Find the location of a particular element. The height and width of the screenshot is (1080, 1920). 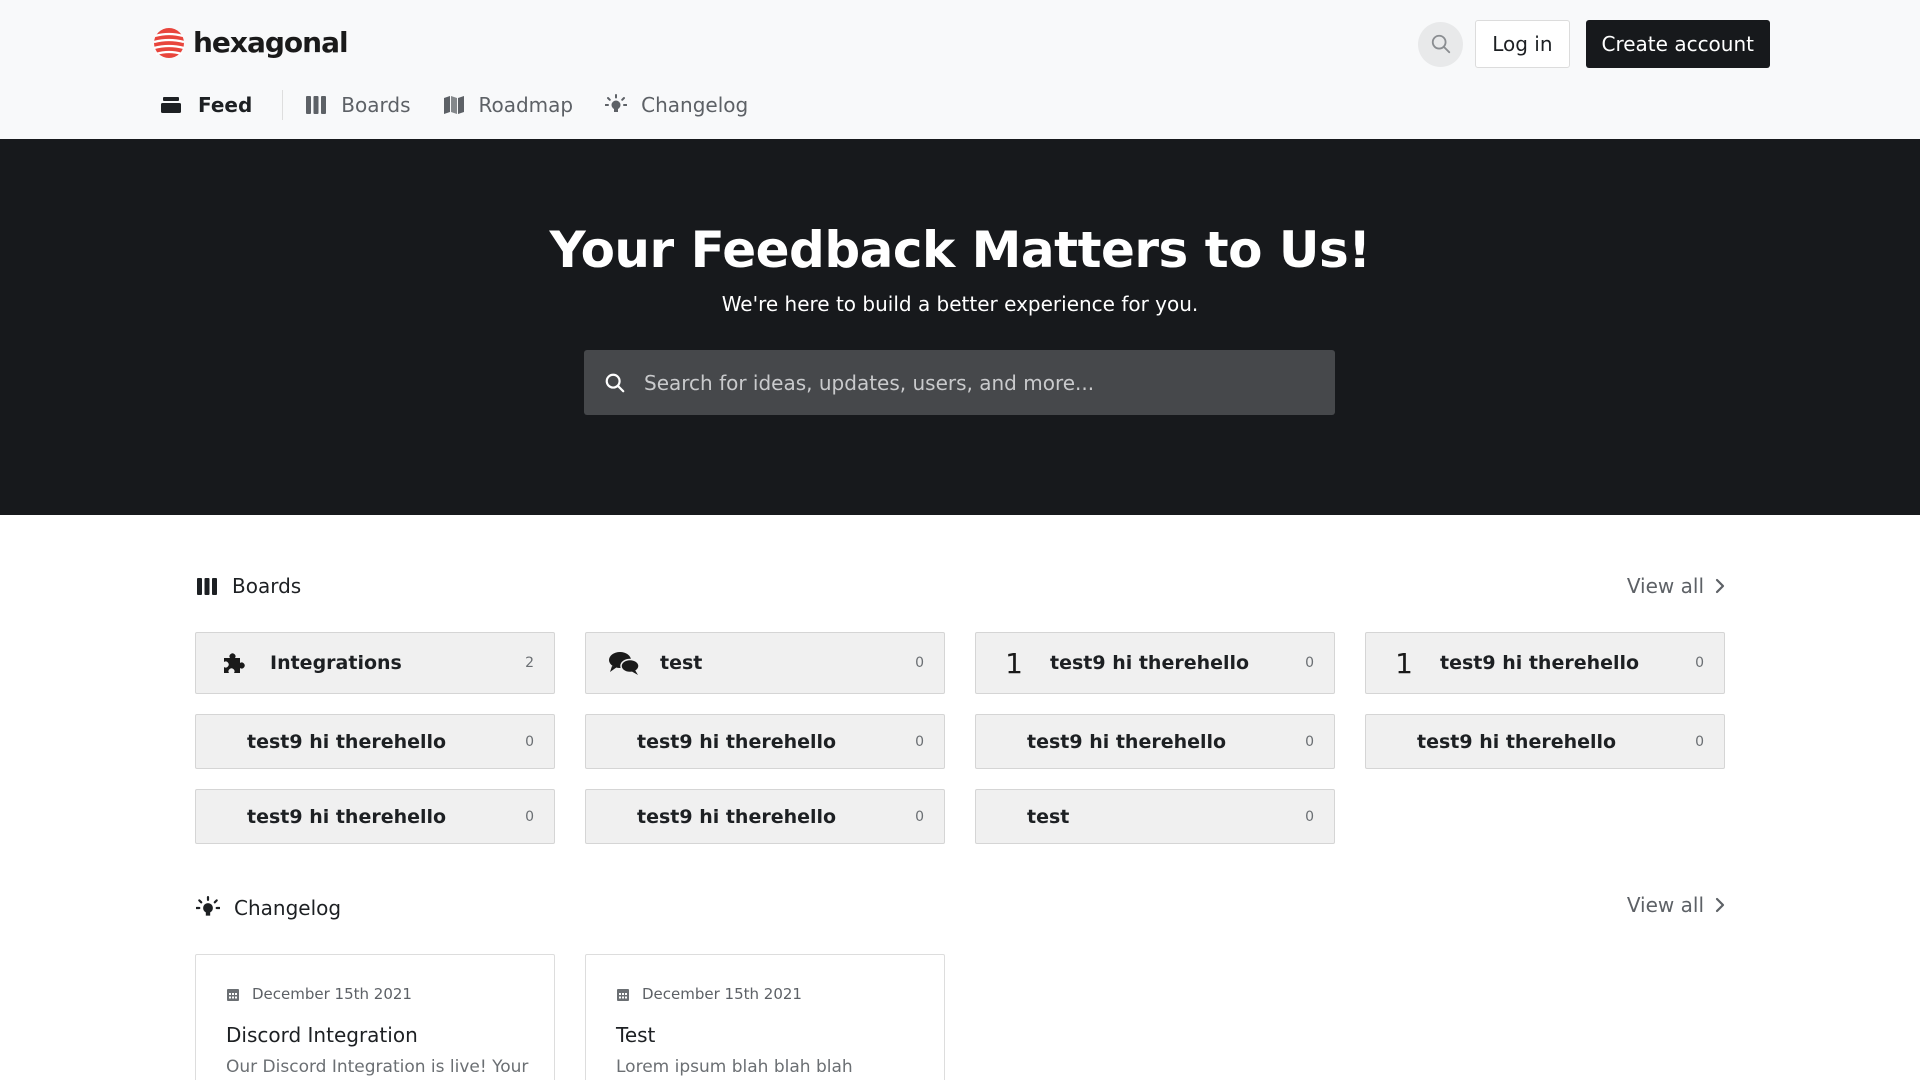

changelog-title: Test is located at coordinates (636, 1035).